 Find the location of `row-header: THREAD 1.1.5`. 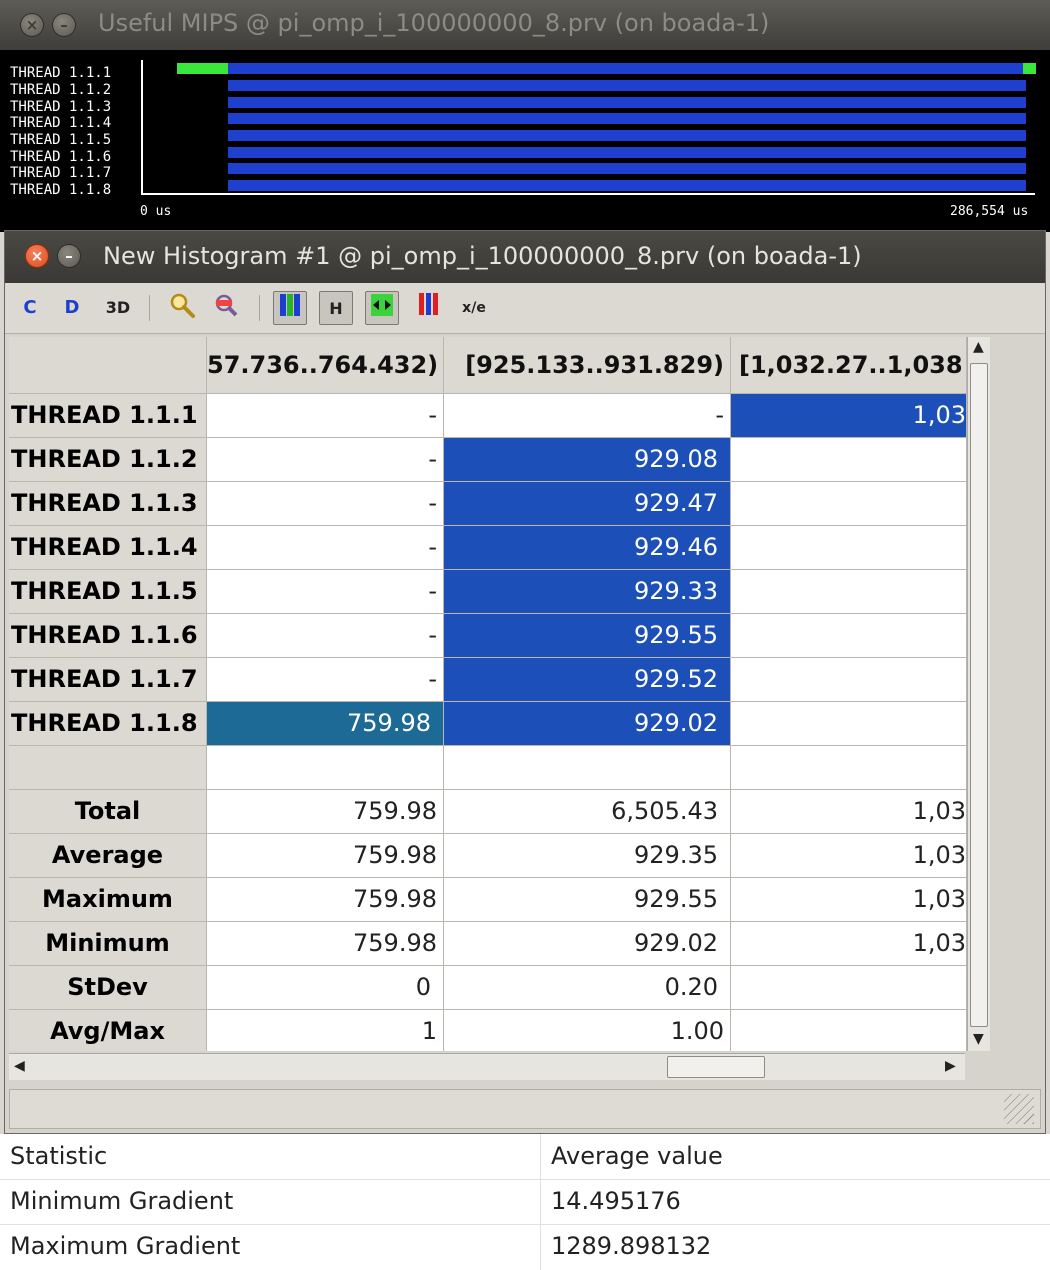

row-header: THREAD 1.1.5 is located at coordinates (108, 592).